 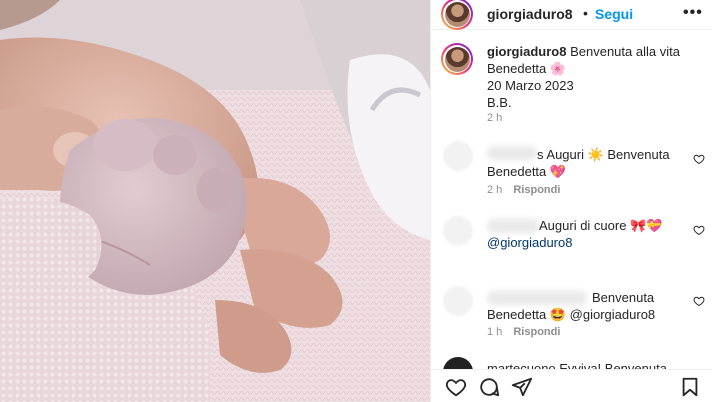 I want to click on post-header: giorgiaduro8 • Segui •••, so click(x=571, y=15).